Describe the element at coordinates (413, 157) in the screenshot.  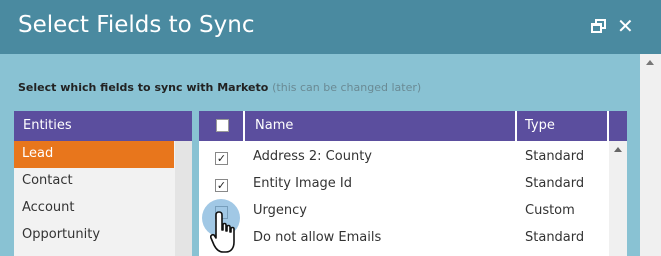
I see `table-row: ✓ Address 2: County Standard` at that location.